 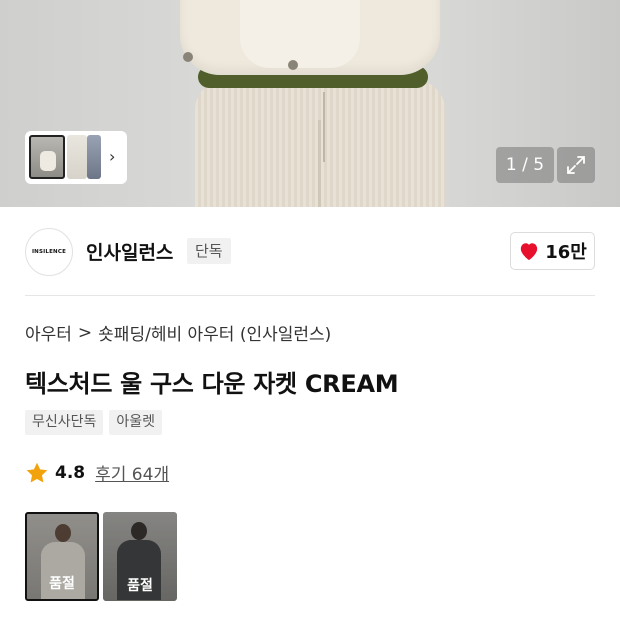 I want to click on chevron-right-icon: ›, so click(x=112, y=157).